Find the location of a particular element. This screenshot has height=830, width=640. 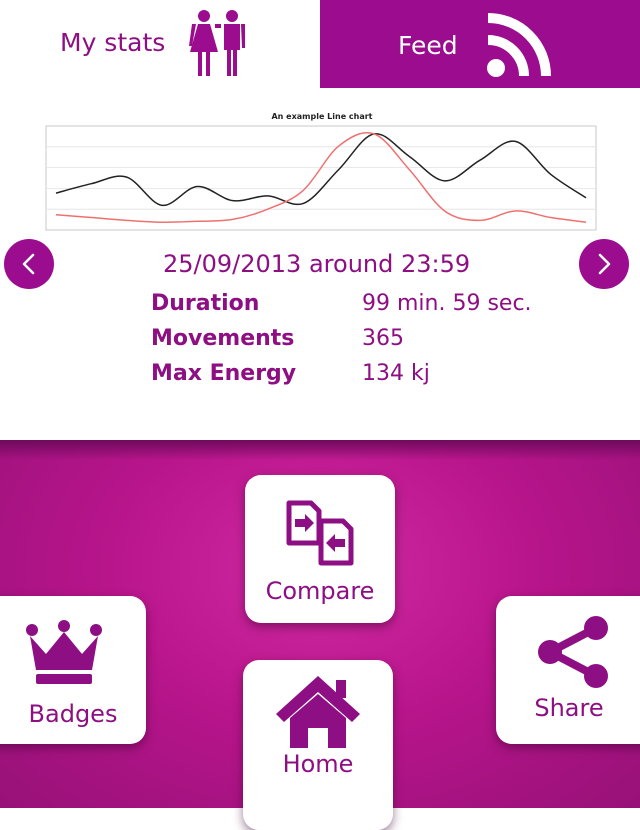

home-icon is located at coordinates (318, 712).